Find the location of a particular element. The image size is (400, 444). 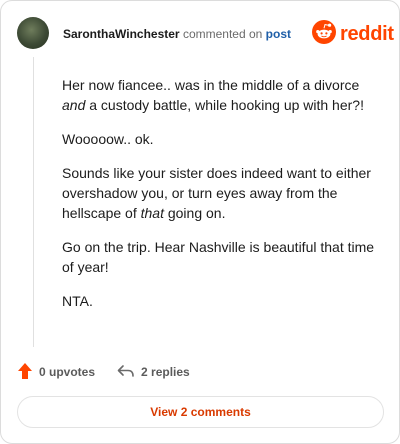

upvote-arrow-icon is located at coordinates (28, 372).